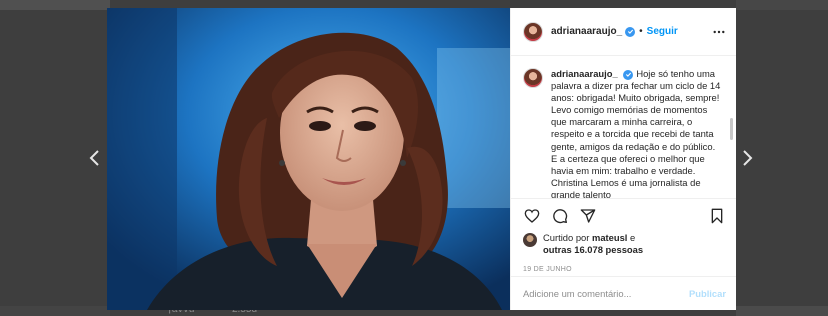 Image resolution: width=828 pixels, height=316 pixels. I want to click on next-post-button, so click(748, 158).